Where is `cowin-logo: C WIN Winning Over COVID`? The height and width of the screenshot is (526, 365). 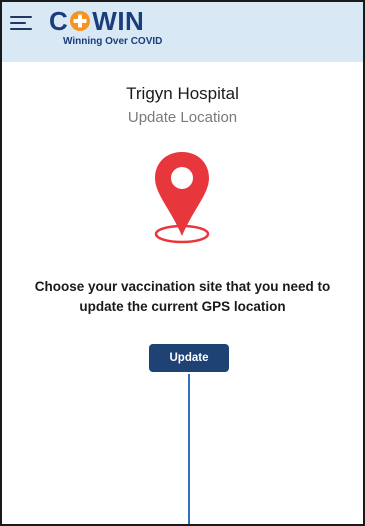 cowin-logo: C WIN Winning Over COVID is located at coordinates (129, 31).